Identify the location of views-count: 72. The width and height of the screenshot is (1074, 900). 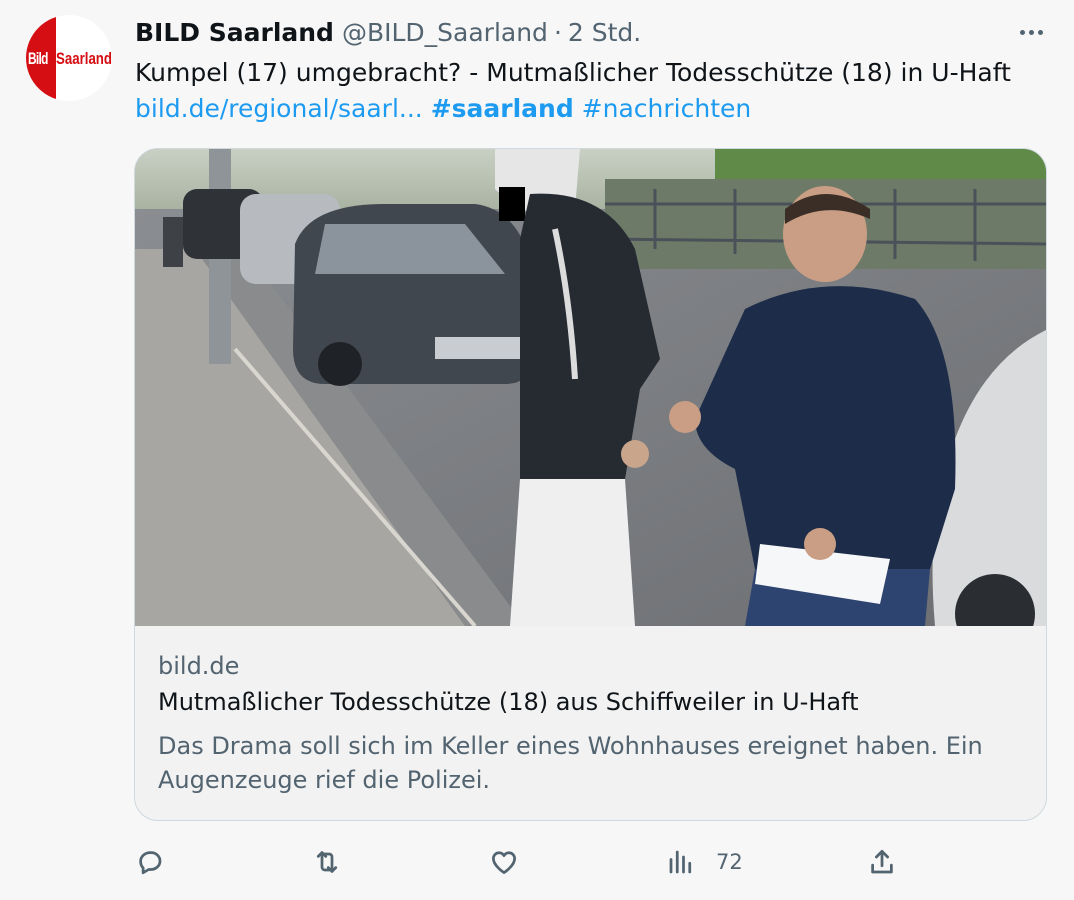
(729, 862).